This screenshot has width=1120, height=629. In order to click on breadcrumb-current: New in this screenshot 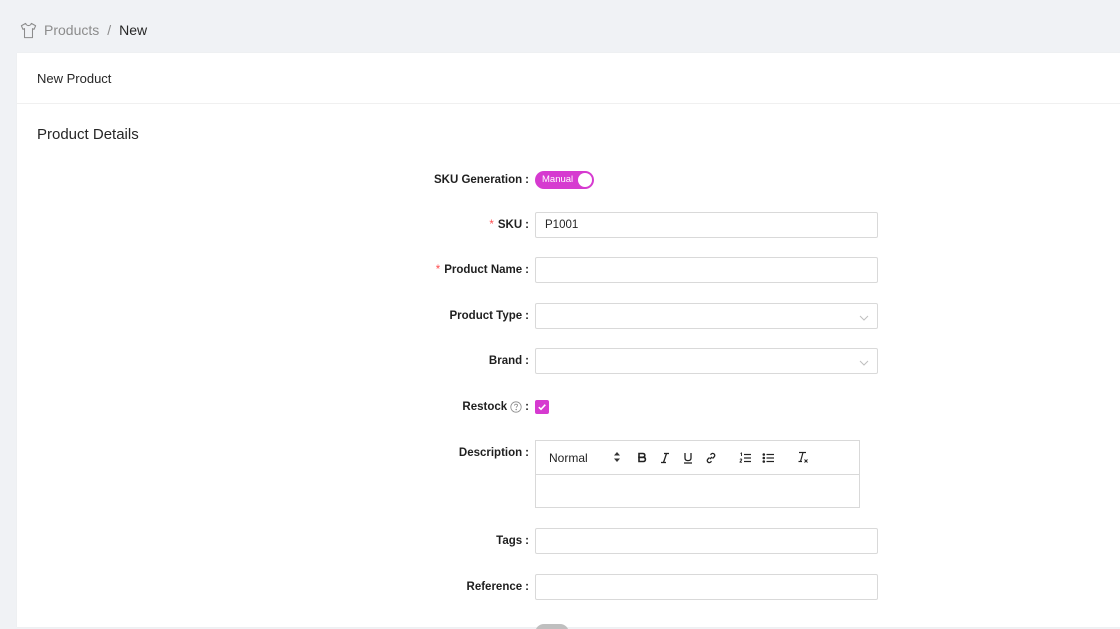, I will do `click(133, 30)`.